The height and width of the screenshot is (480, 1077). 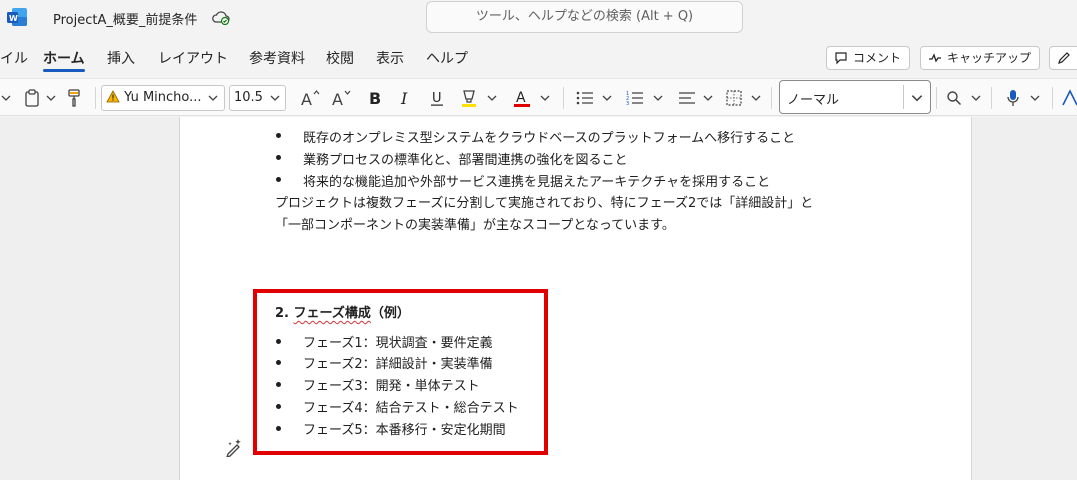 What do you see at coordinates (64, 58) in the screenshot?
I see `tab-home: ホーム` at bounding box center [64, 58].